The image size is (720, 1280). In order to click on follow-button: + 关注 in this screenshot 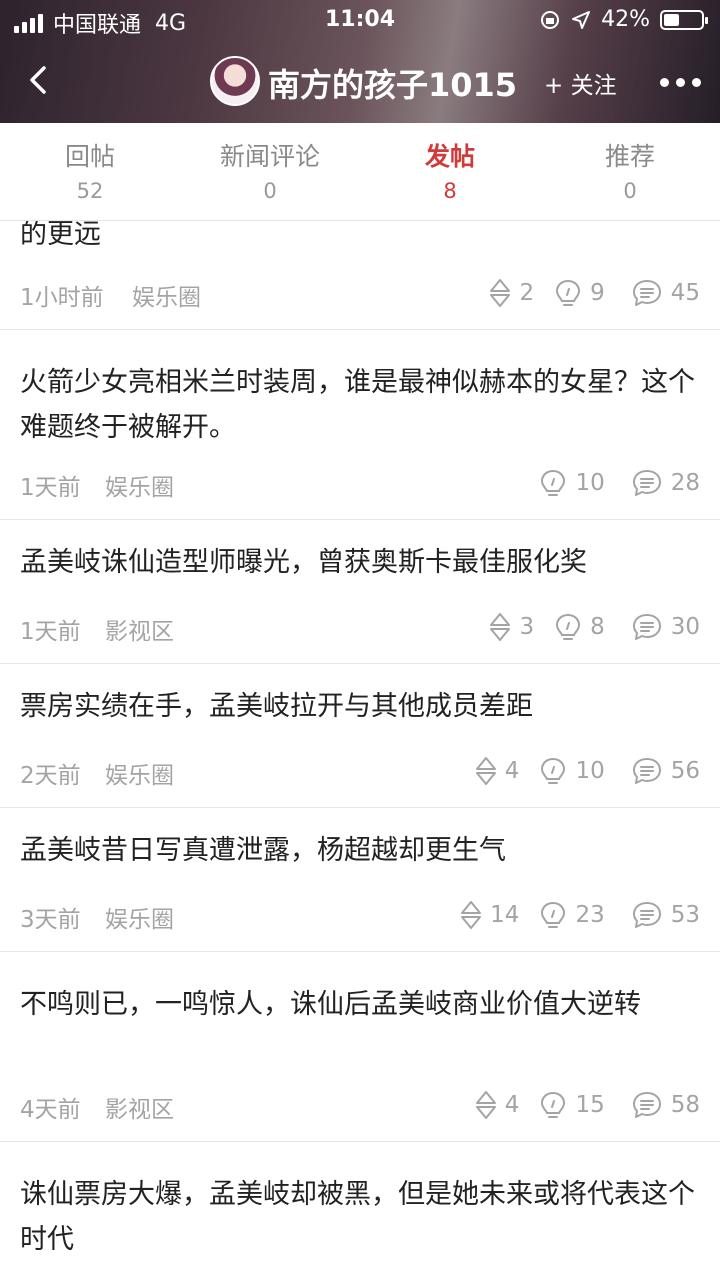, I will do `click(580, 83)`.